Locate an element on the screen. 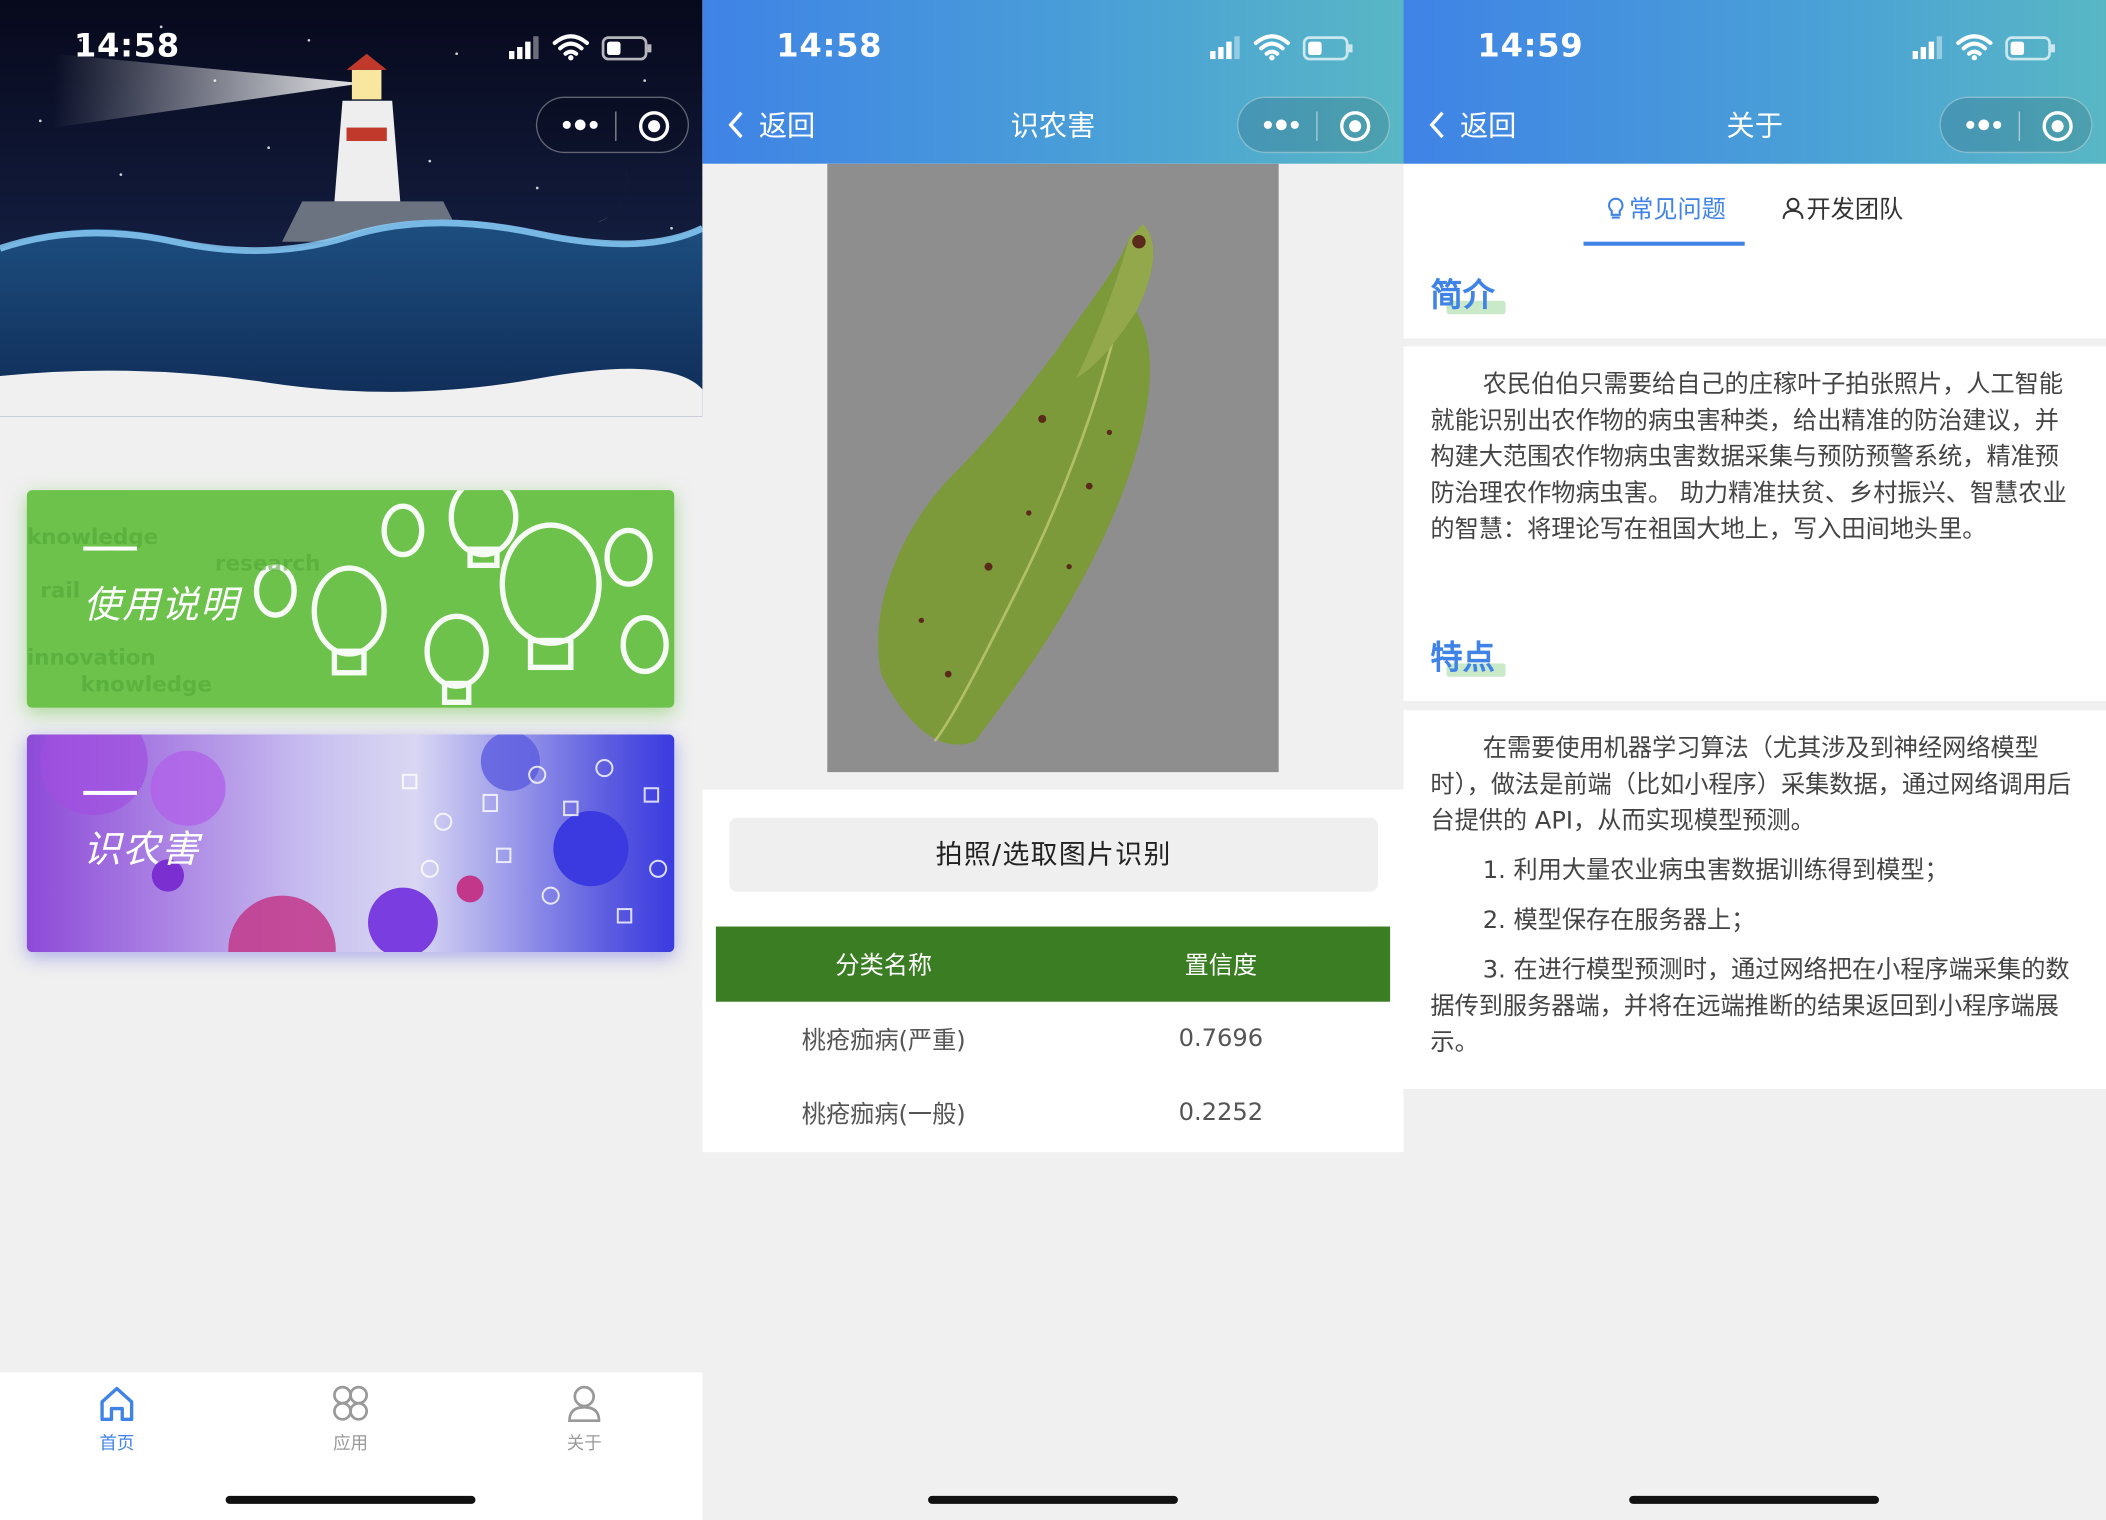 The height and width of the screenshot is (1520, 2106). bottom-tab-bar: 首页 应用 关于 is located at coordinates (351, 1446).